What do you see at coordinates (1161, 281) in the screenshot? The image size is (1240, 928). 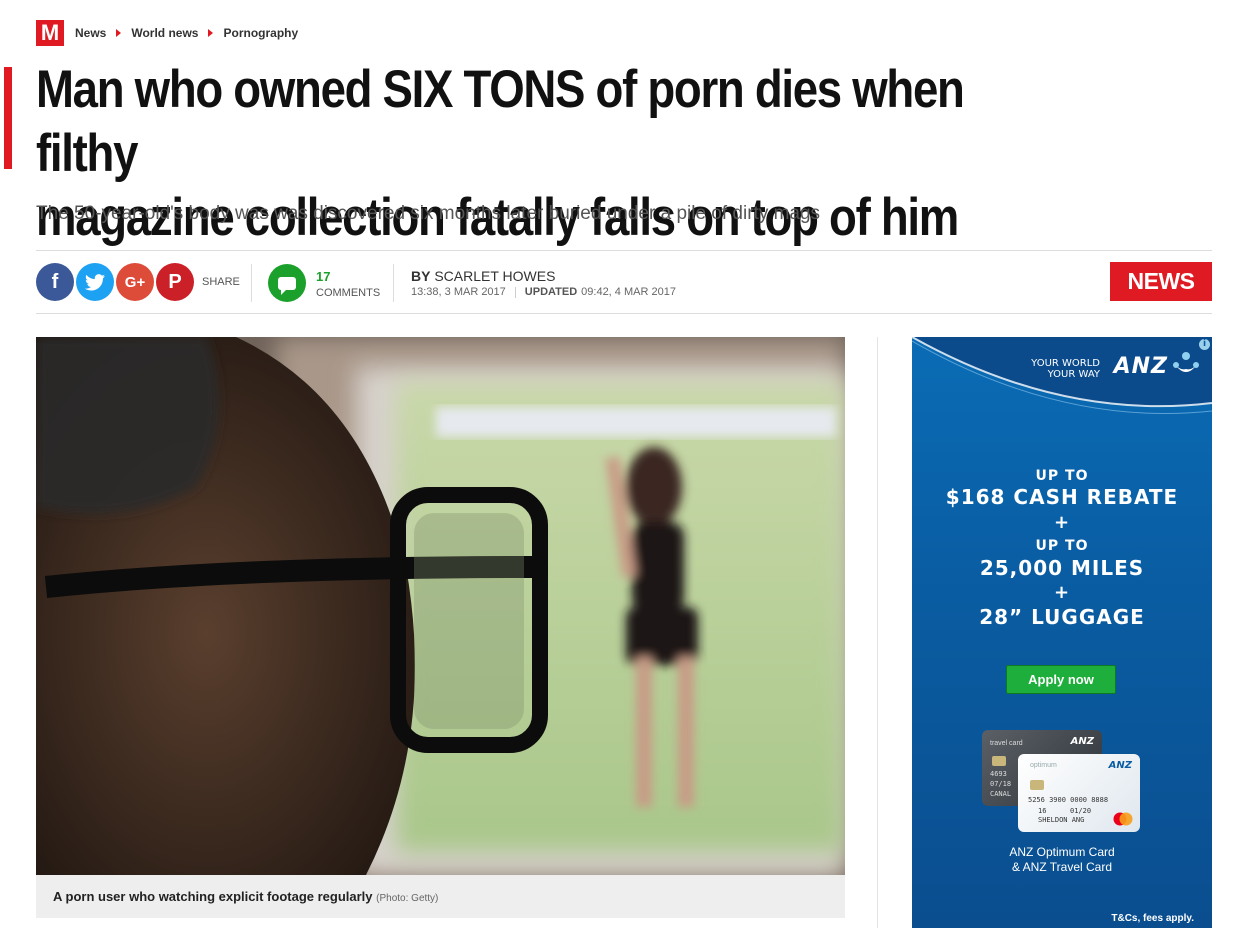 I see `section-badge: NEWS` at bounding box center [1161, 281].